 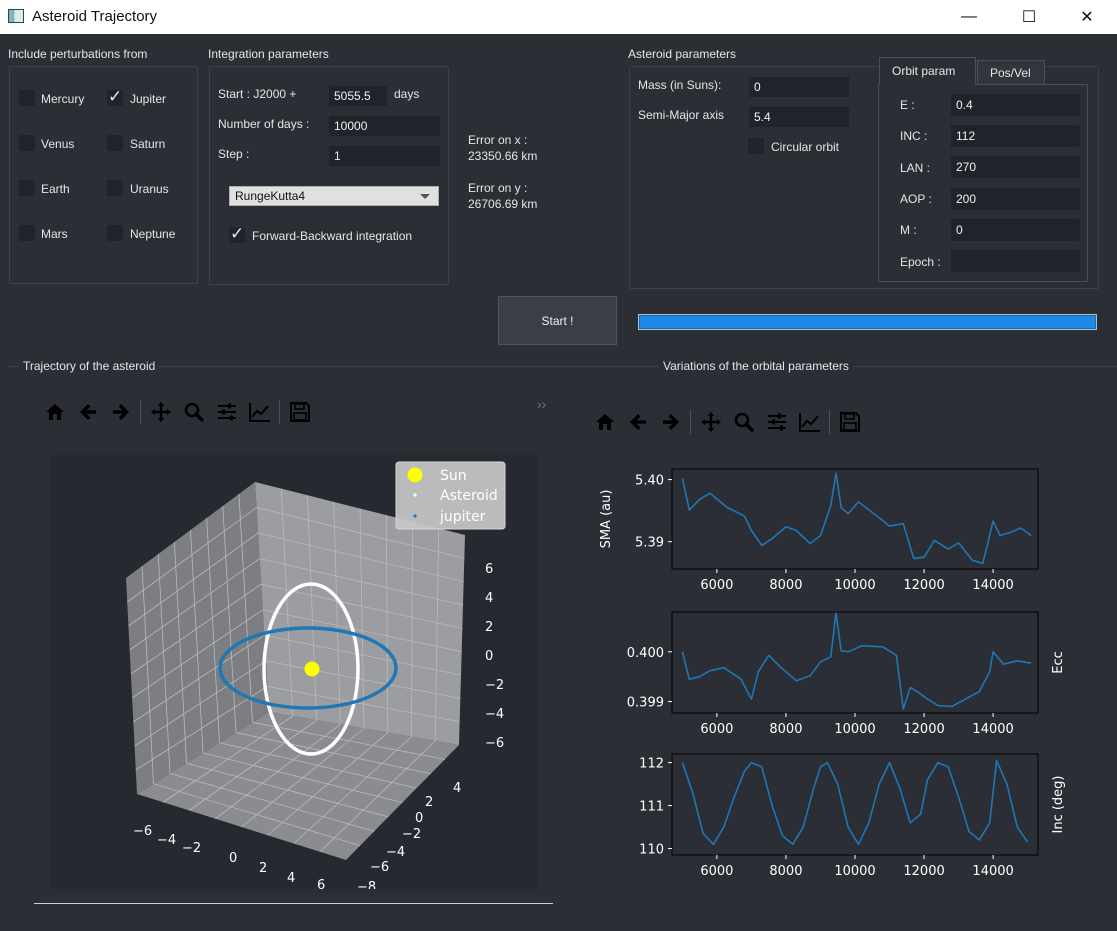 I want to click on toolbar-overflow-icon: ››, so click(x=541, y=404).